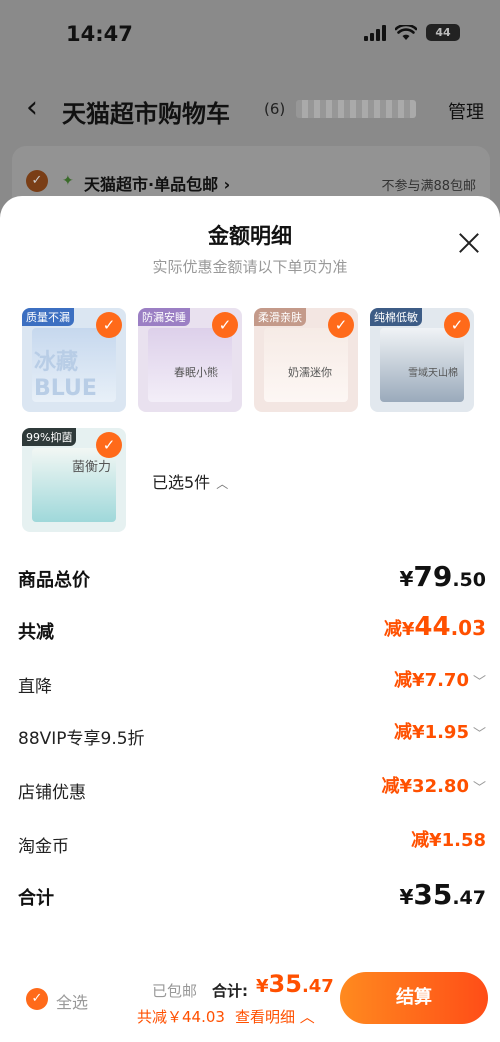 Image resolution: width=500 pixels, height=1042 pixels. I want to click on direct-discount-value: 减¥7.70, so click(431, 680).